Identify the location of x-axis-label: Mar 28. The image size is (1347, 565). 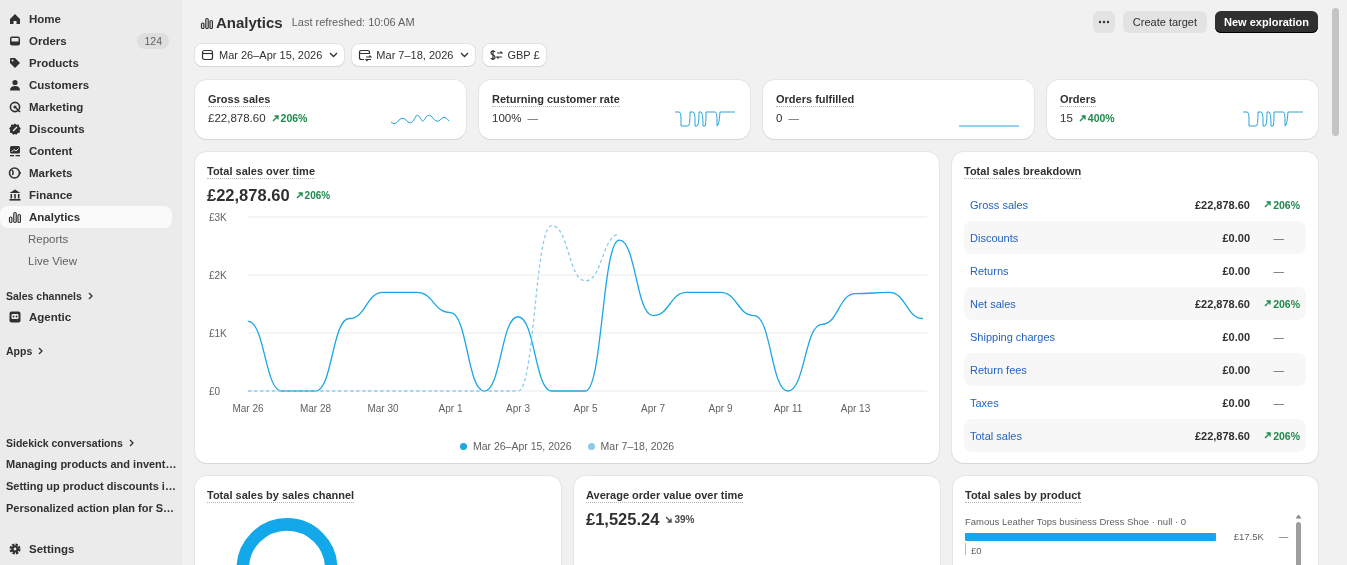
(315, 408).